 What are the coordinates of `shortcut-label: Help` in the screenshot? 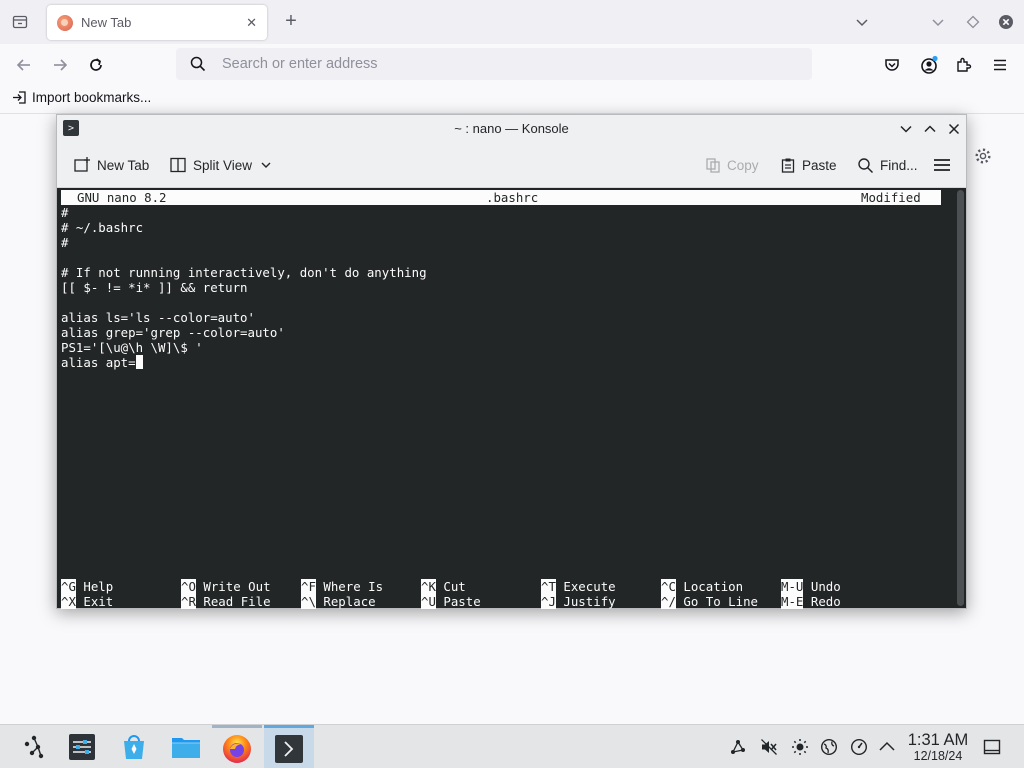 It's located at (98, 586).